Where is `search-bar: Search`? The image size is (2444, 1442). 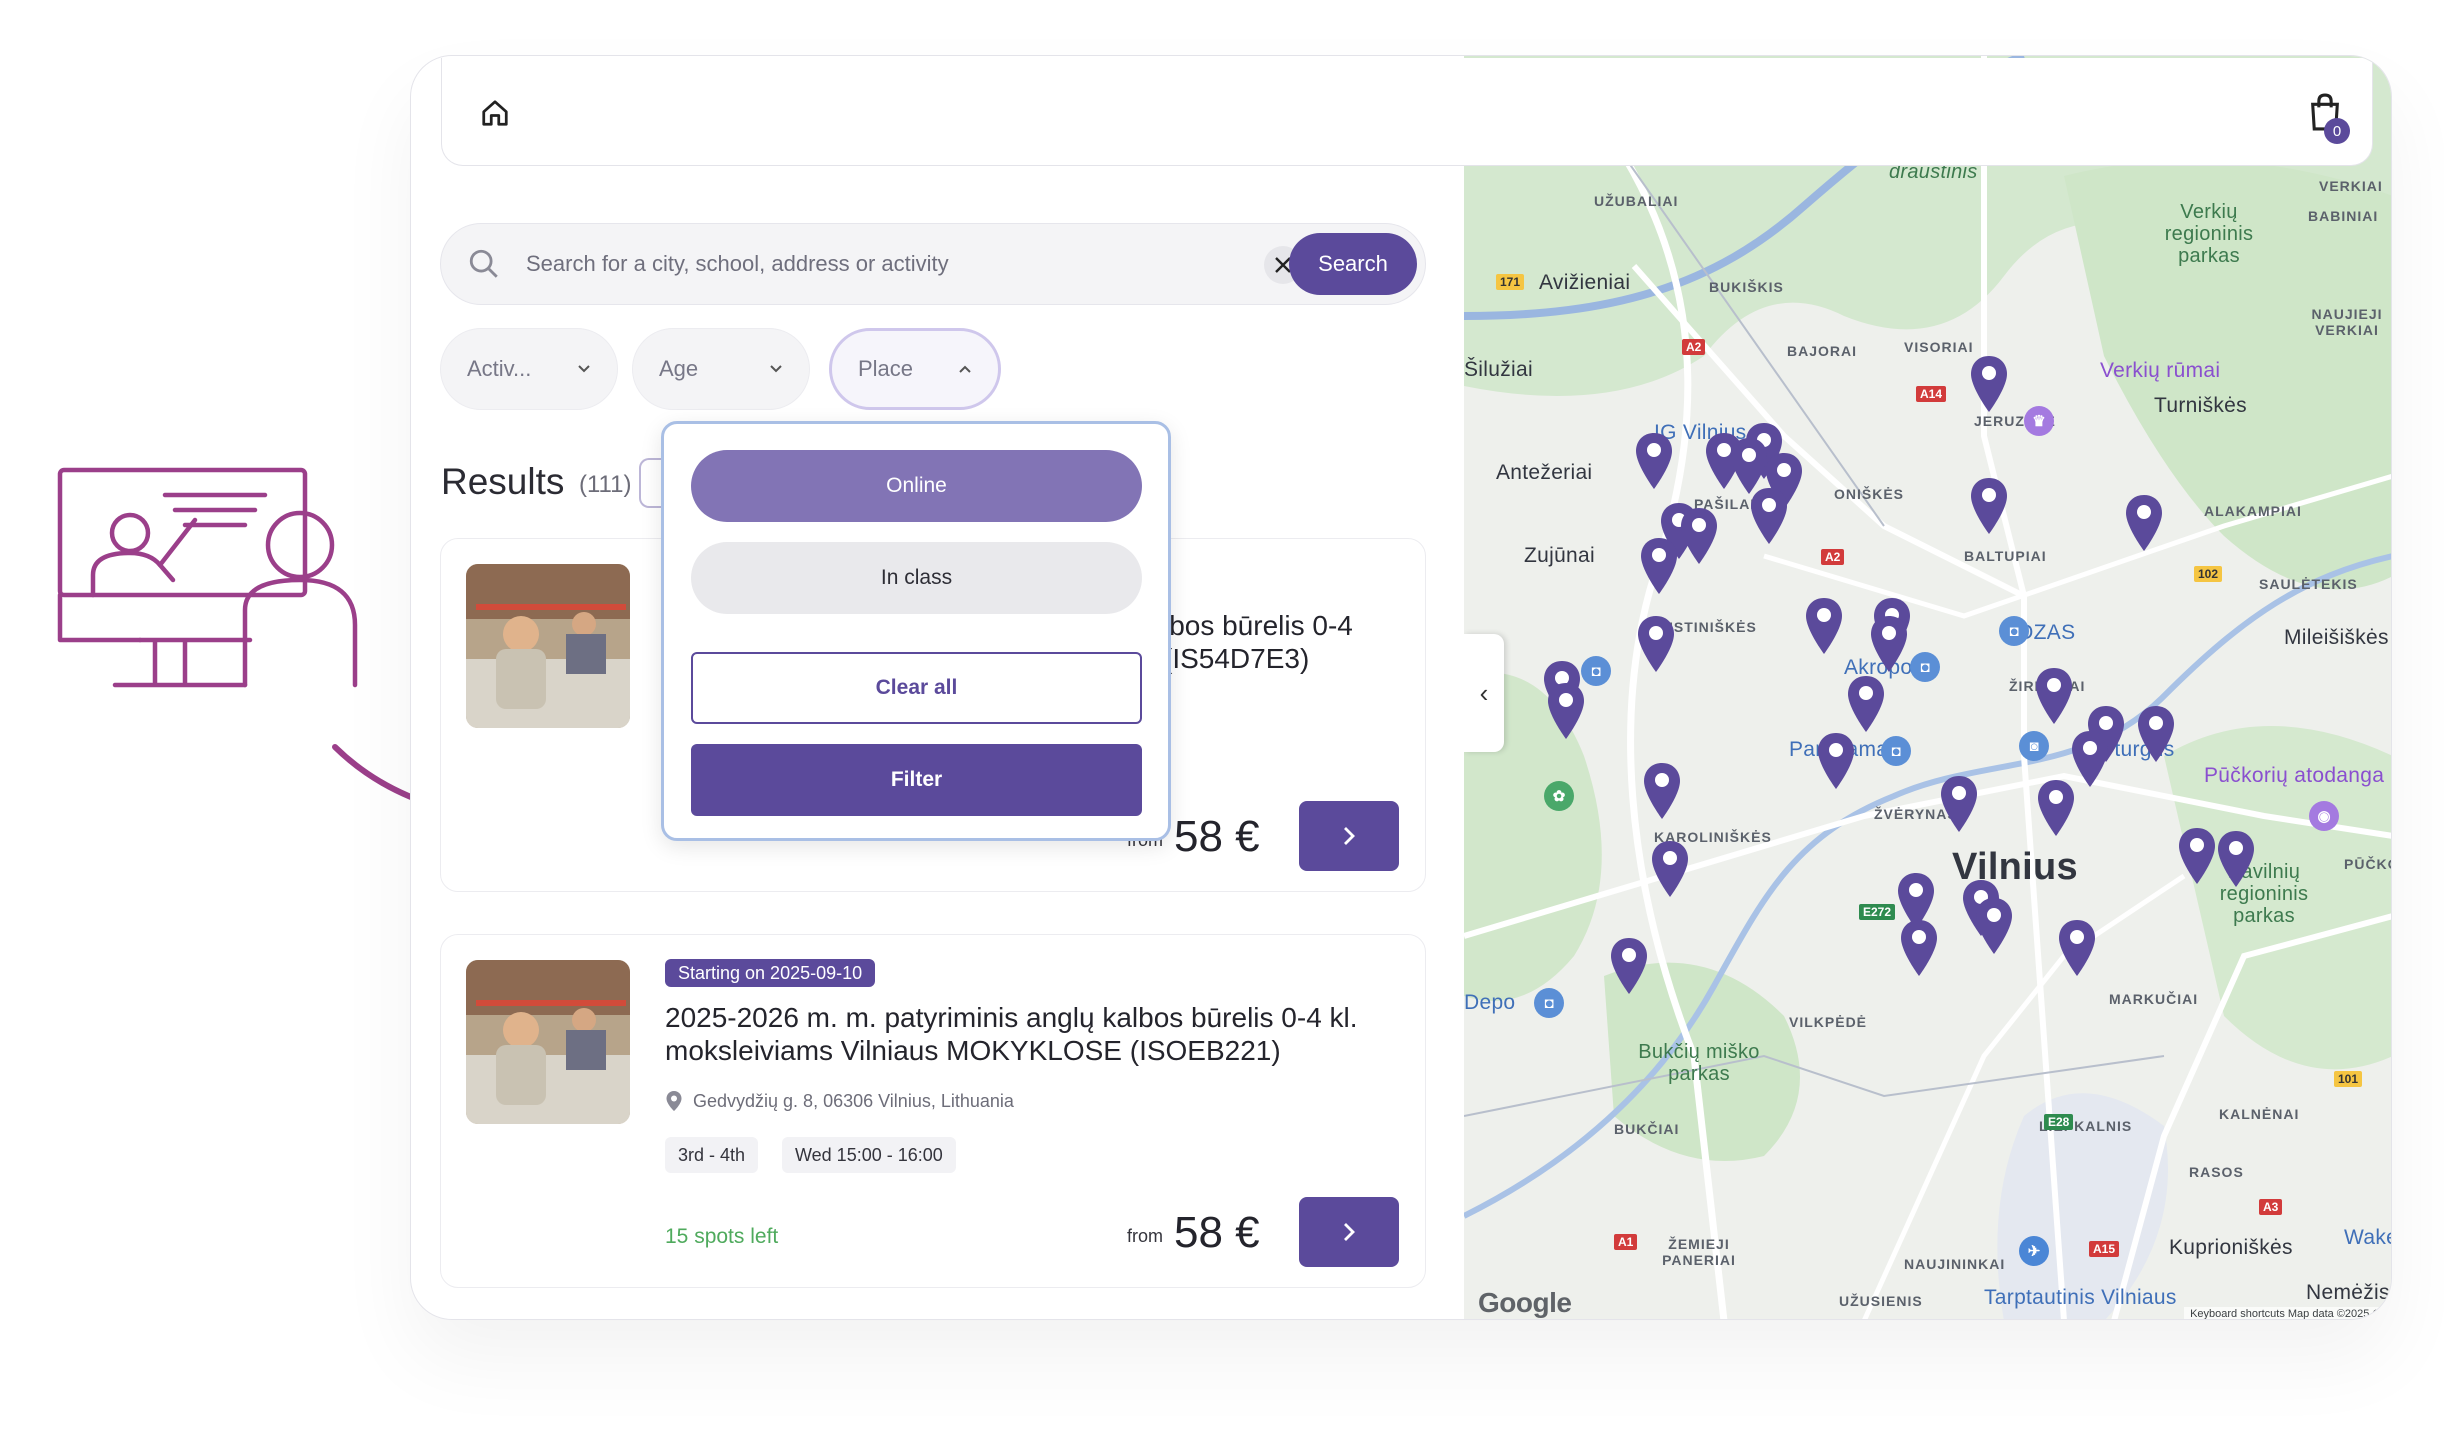
search-bar: Search is located at coordinates (933, 264).